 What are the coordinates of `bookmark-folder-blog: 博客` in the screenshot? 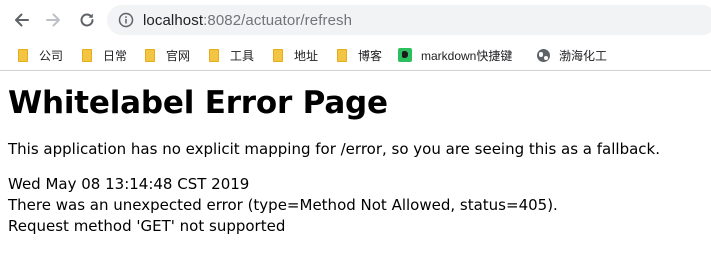 It's located at (358, 55).